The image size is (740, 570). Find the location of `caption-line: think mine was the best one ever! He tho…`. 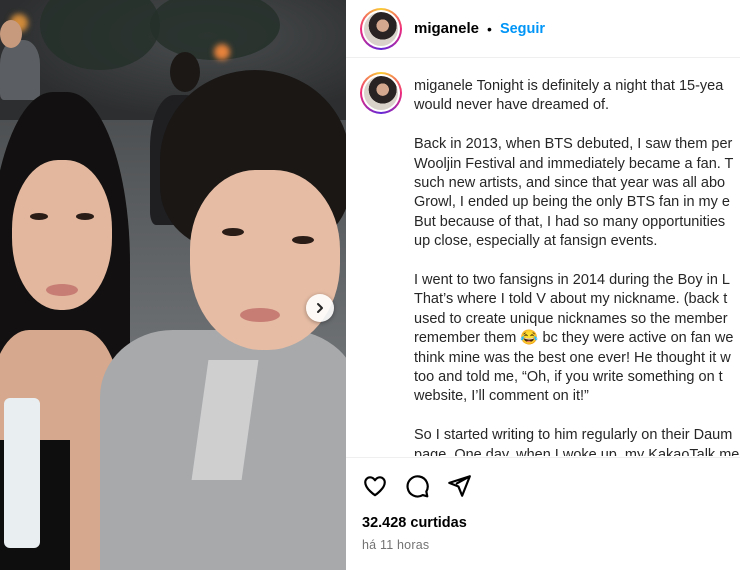

caption-line: think mine was the best one ever! He tho… is located at coordinates (572, 357).